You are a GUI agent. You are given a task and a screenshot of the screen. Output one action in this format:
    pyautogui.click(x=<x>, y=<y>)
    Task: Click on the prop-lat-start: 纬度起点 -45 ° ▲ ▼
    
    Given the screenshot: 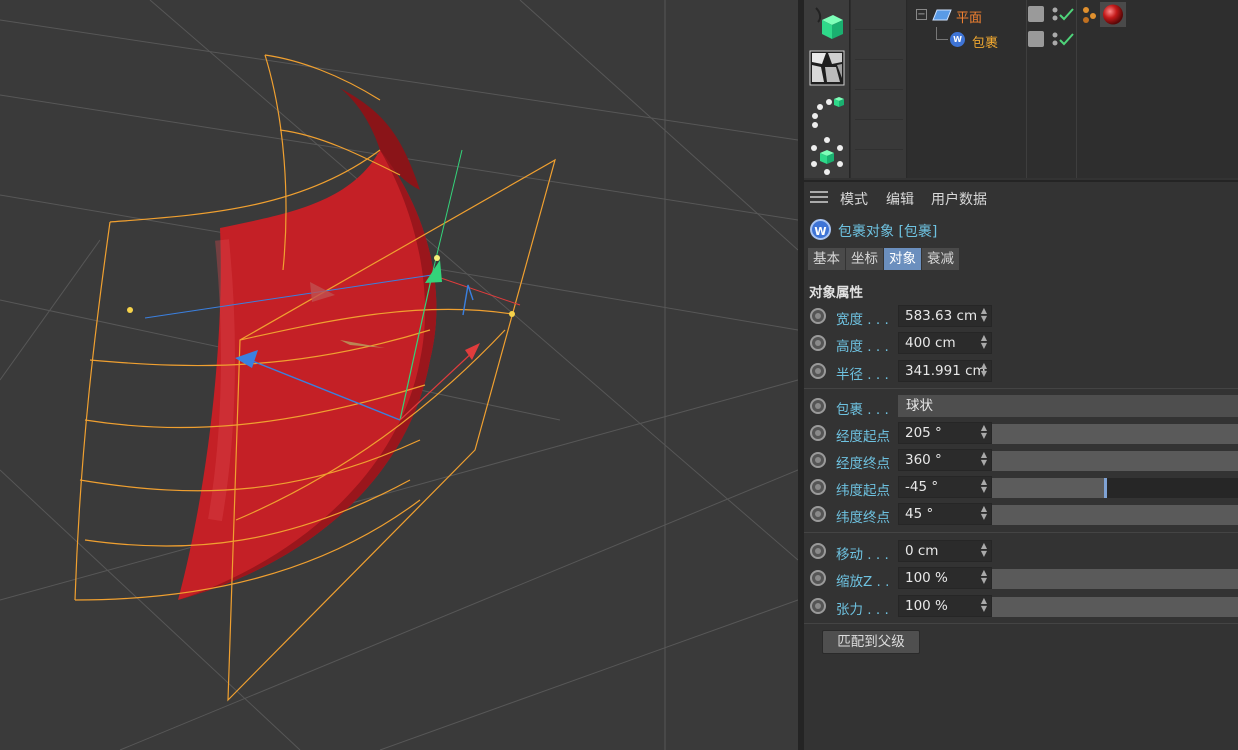 What is the action you would take?
    pyautogui.click(x=1021, y=488)
    